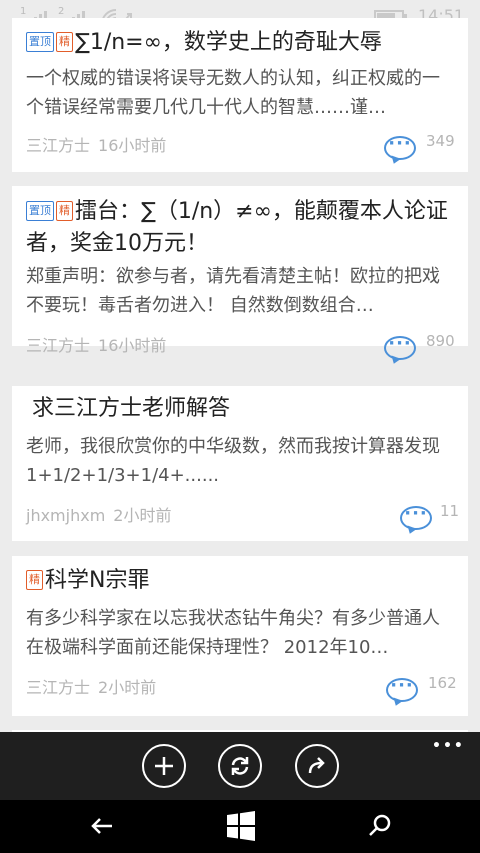  Describe the element at coordinates (448, 746) in the screenshot. I see `more-menu-button: •••` at that location.